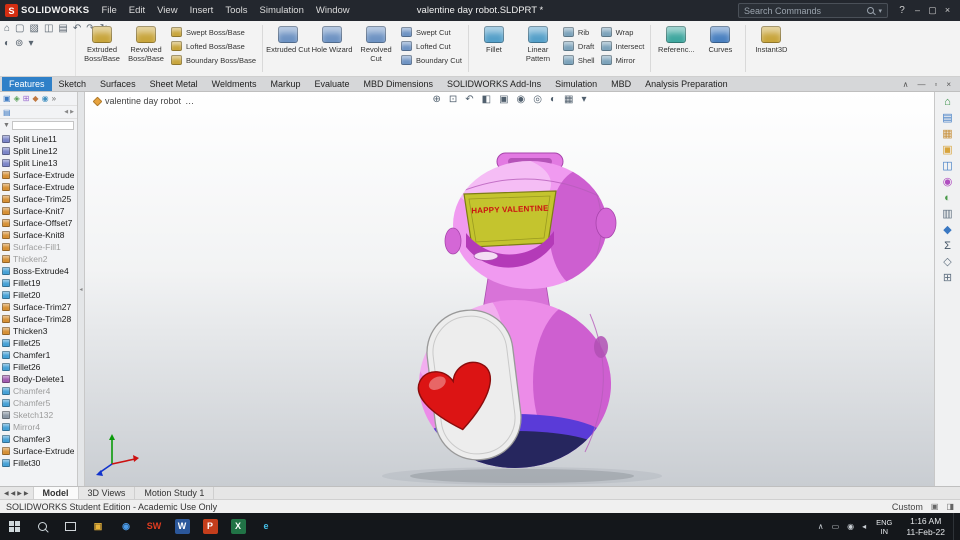 This screenshot has width=960, height=540. I want to click on commandmanager-tab: Sketch, so click(73, 84).